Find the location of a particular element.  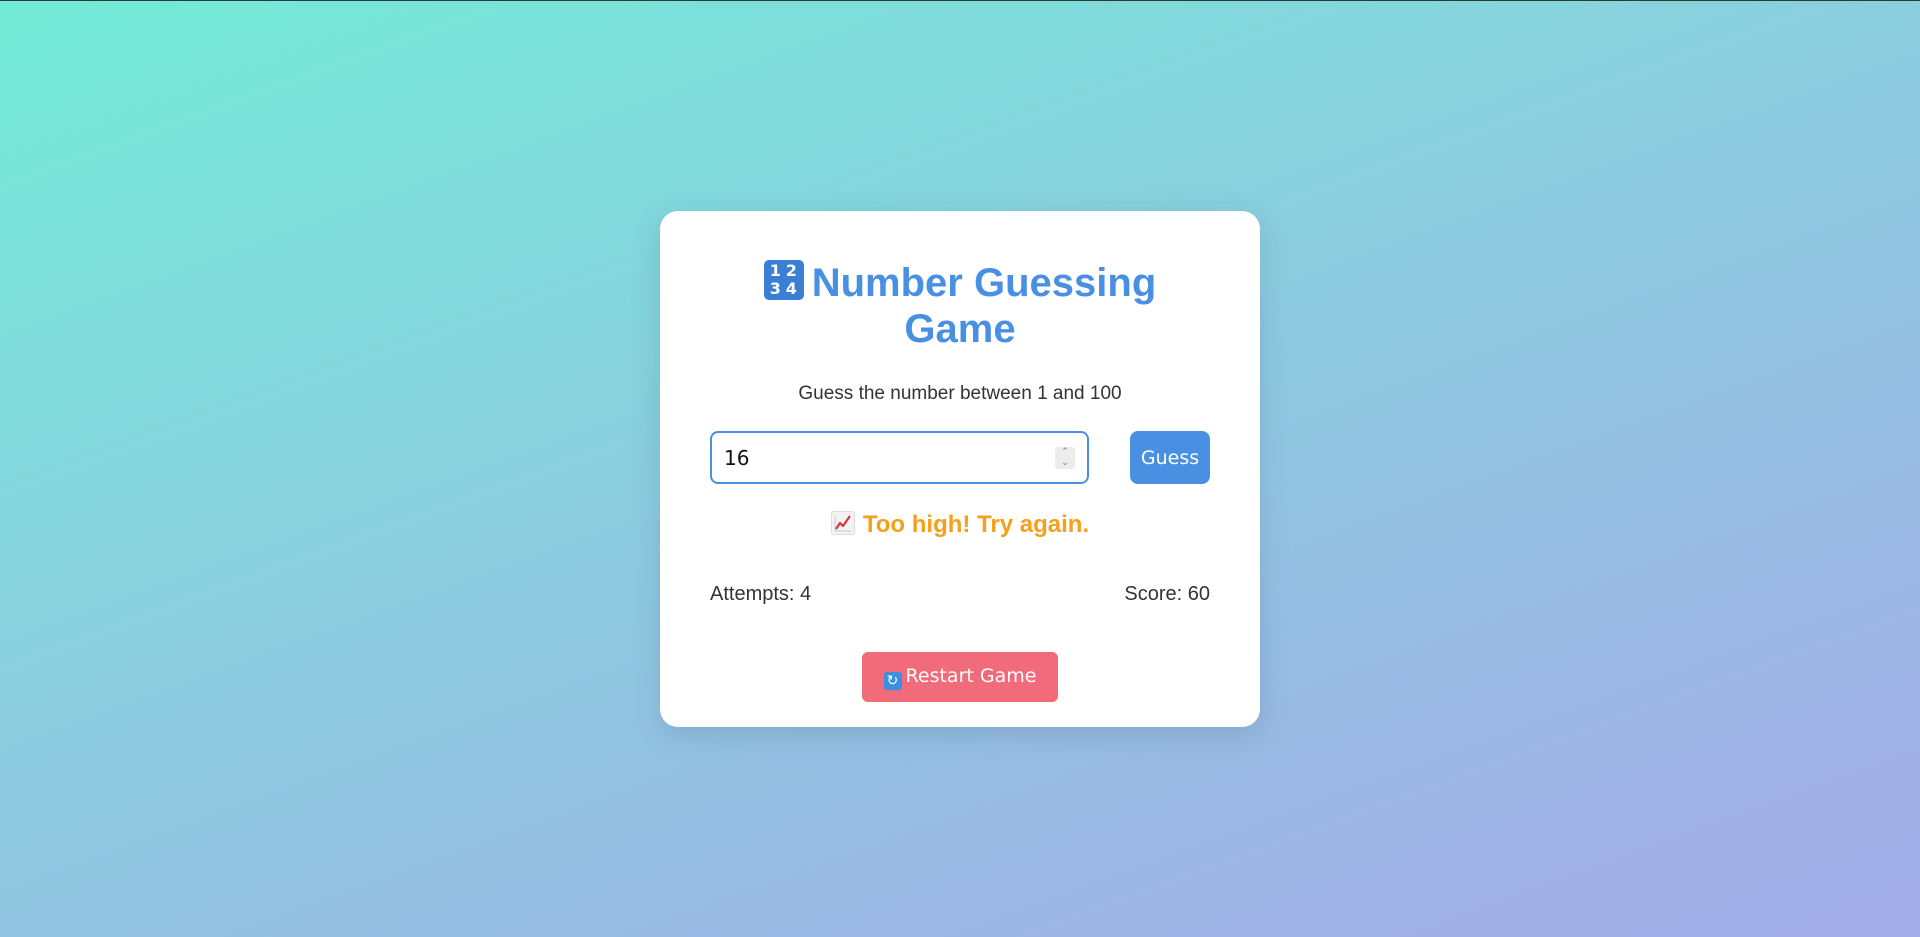

feedback-message: Too high! Try again. is located at coordinates (960, 525).